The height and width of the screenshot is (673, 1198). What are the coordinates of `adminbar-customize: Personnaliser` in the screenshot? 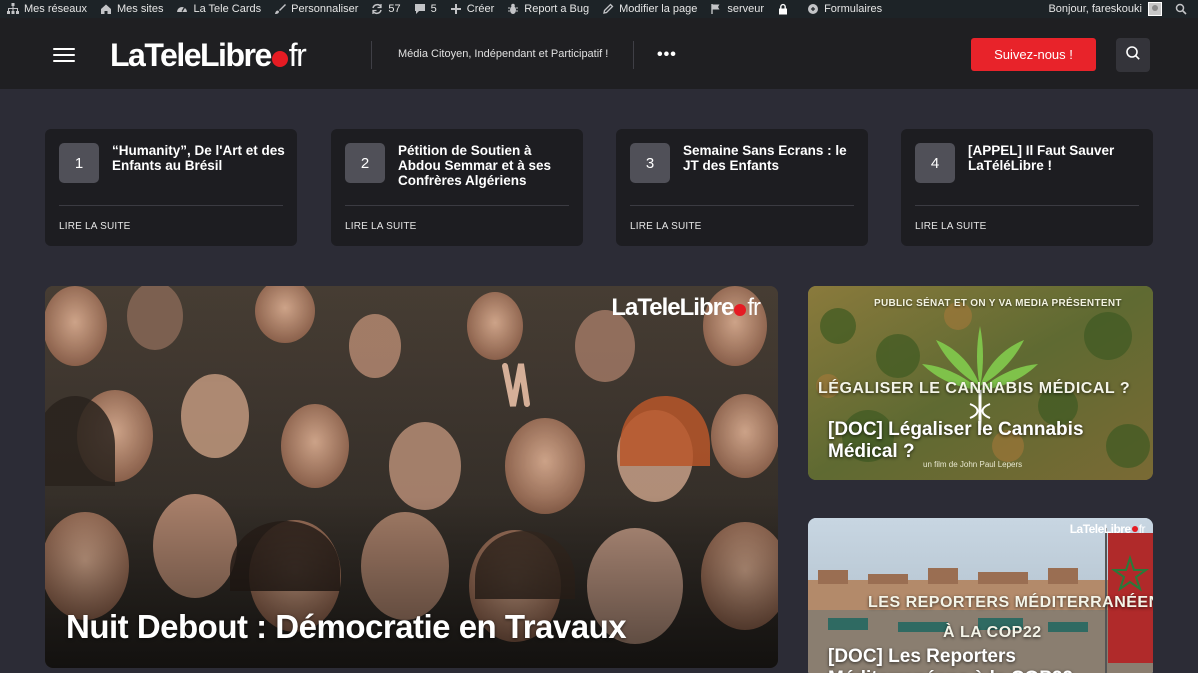 It's located at (315, 9).